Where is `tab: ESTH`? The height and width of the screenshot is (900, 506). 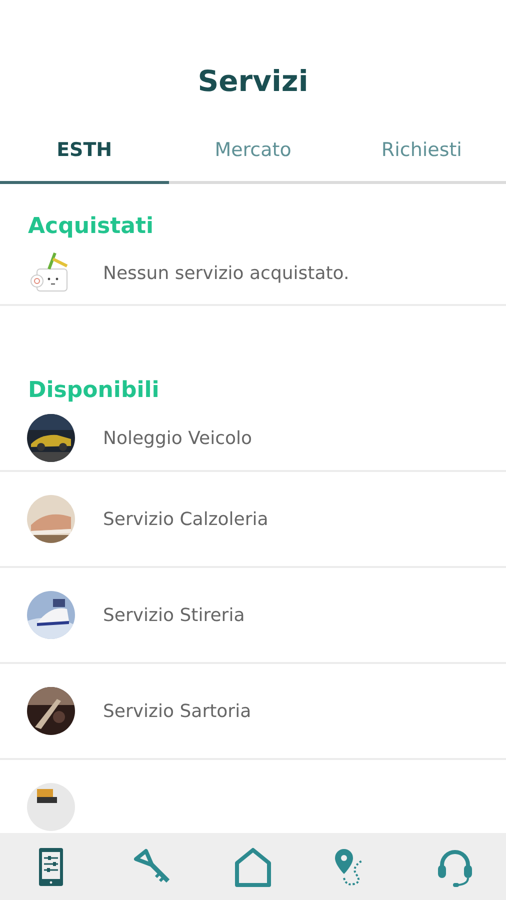 tab: ESTH is located at coordinates (84, 154).